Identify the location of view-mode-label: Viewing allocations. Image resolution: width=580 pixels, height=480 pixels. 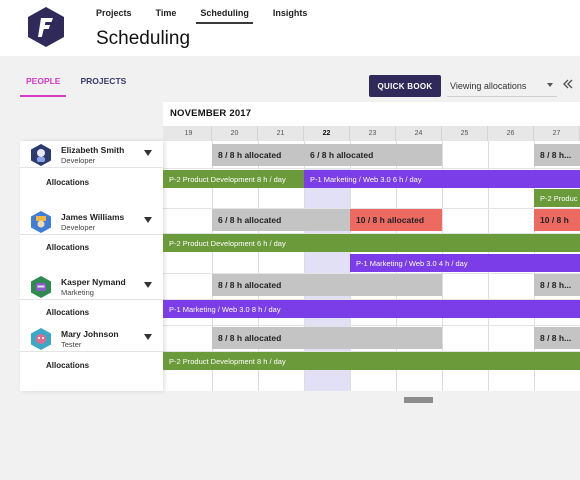
(488, 85).